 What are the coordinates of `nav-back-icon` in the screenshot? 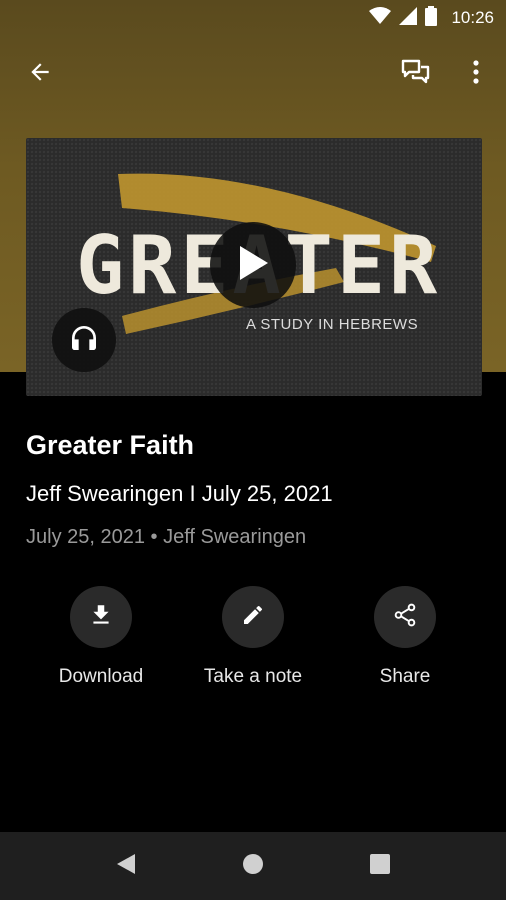 It's located at (126, 866).